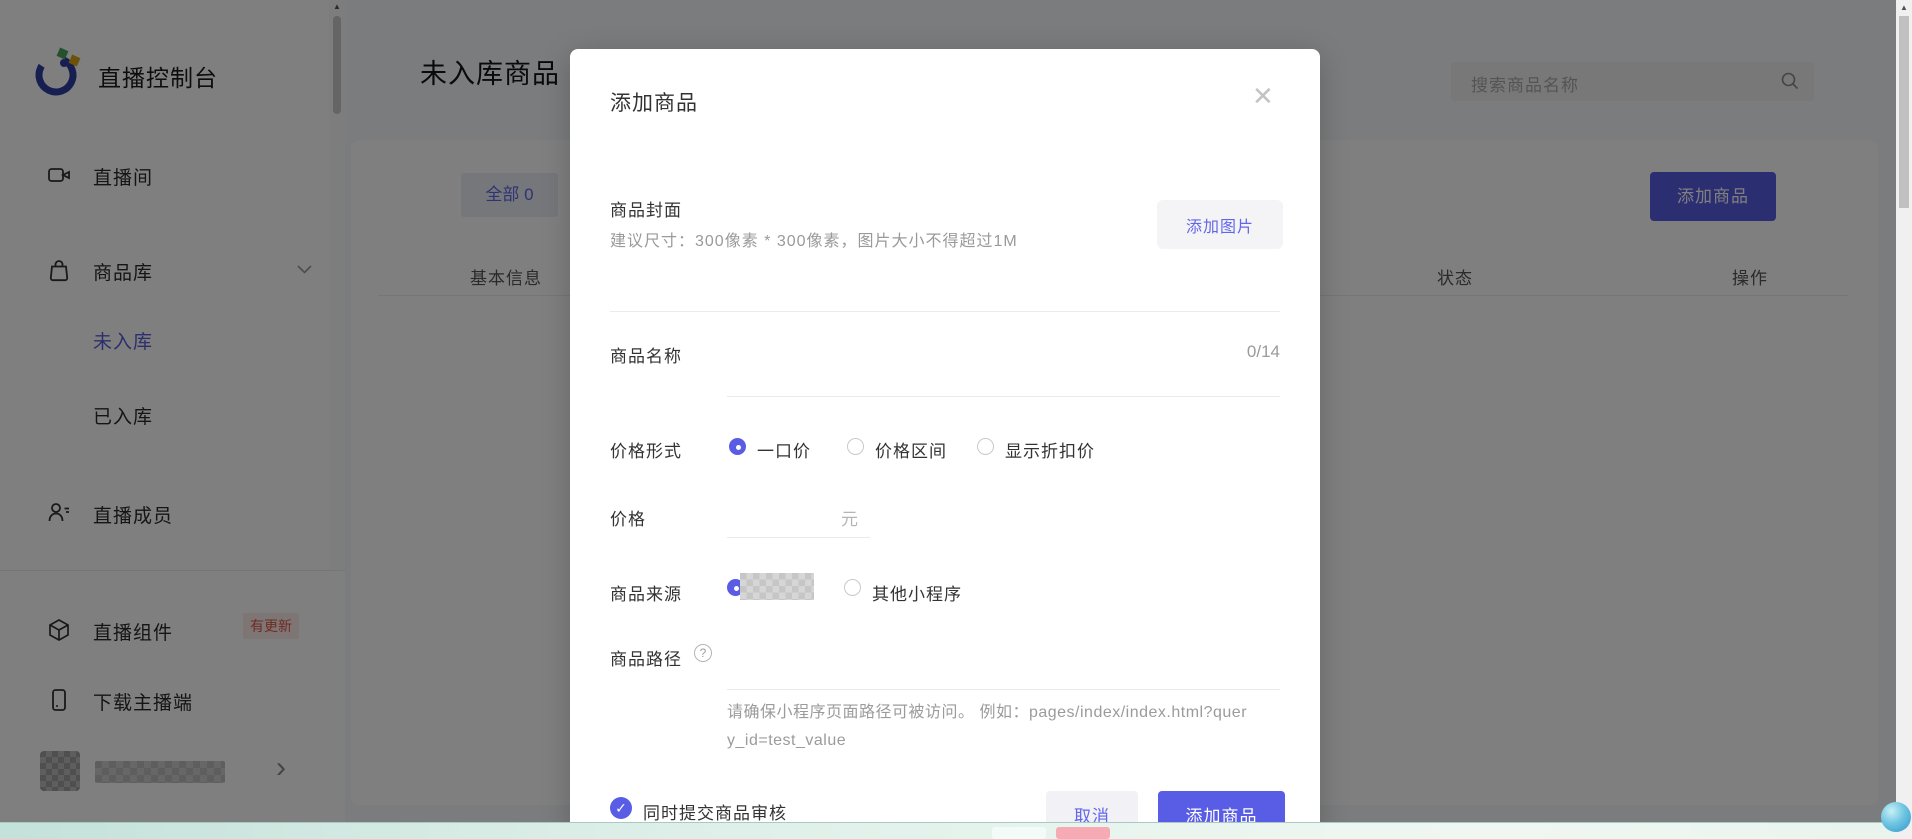 The width and height of the screenshot is (1912, 839). Describe the element at coordinates (646, 659) in the screenshot. I see `path-label: 商品路径` at that location.